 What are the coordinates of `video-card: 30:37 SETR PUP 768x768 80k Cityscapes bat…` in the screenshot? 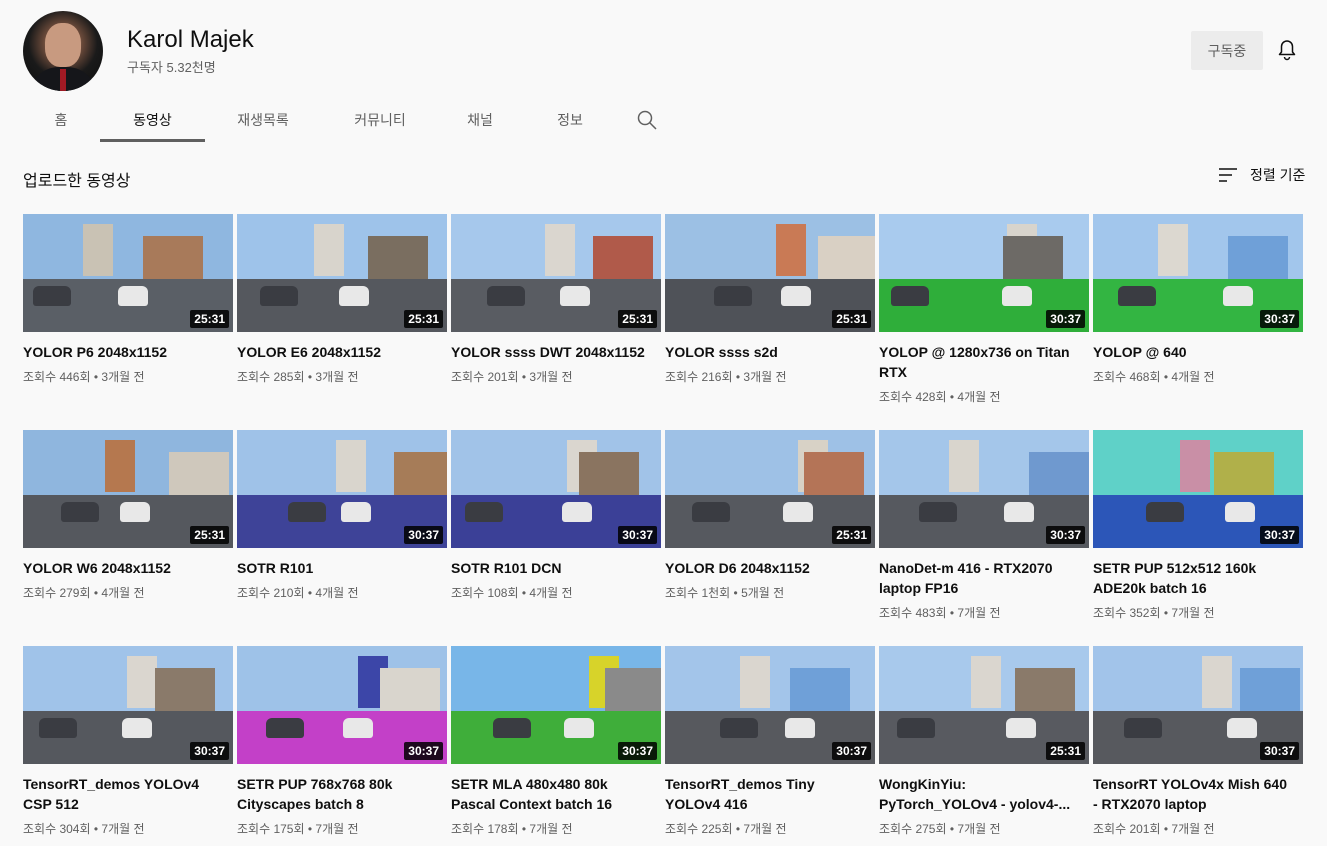 It's located at (342, 746).